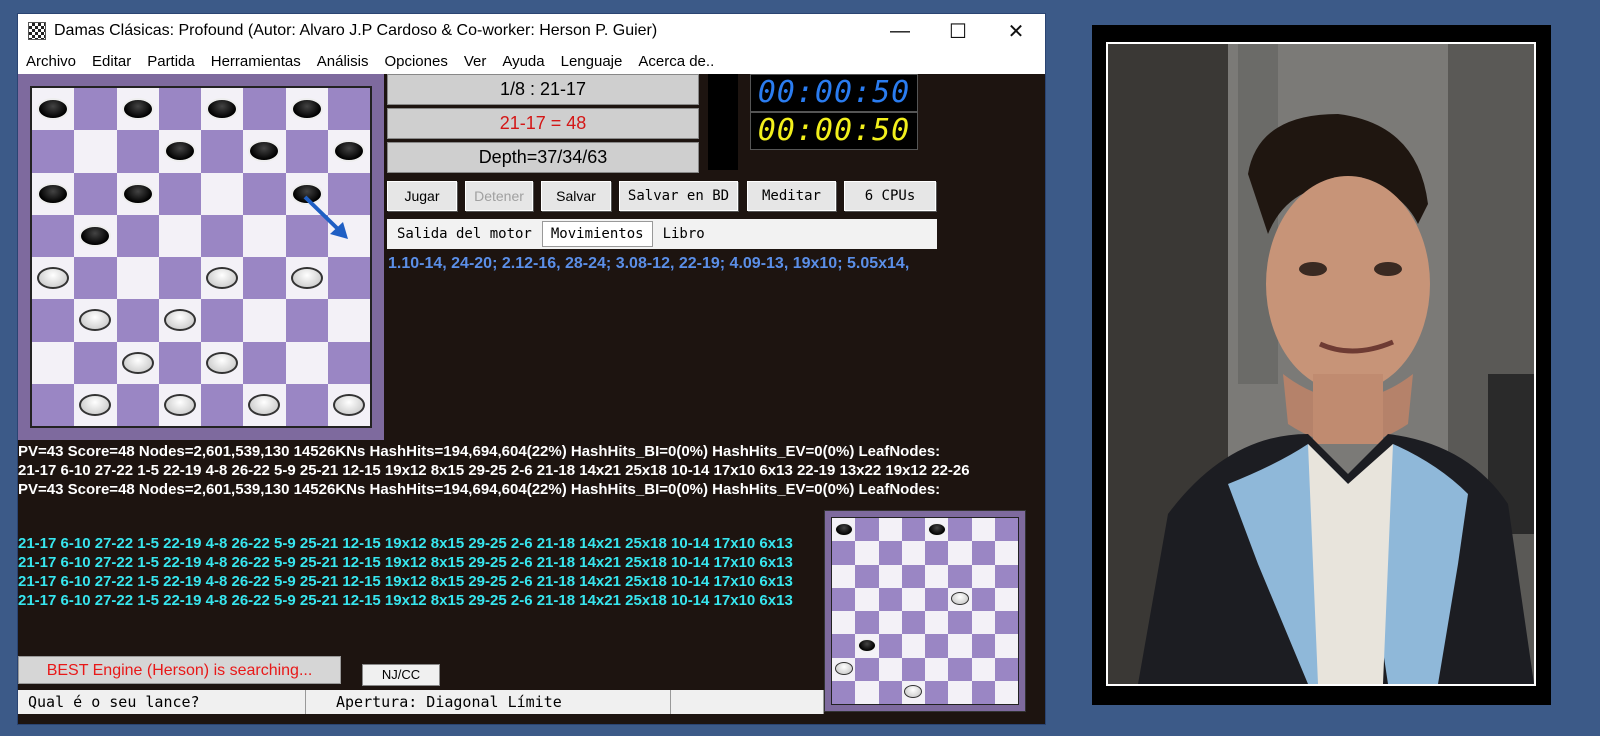 This screenshot has height=736, width=1600. Describe the element at coordinates (111, 61) in the screenshot. I see `menu-editar: Editar` at that location.